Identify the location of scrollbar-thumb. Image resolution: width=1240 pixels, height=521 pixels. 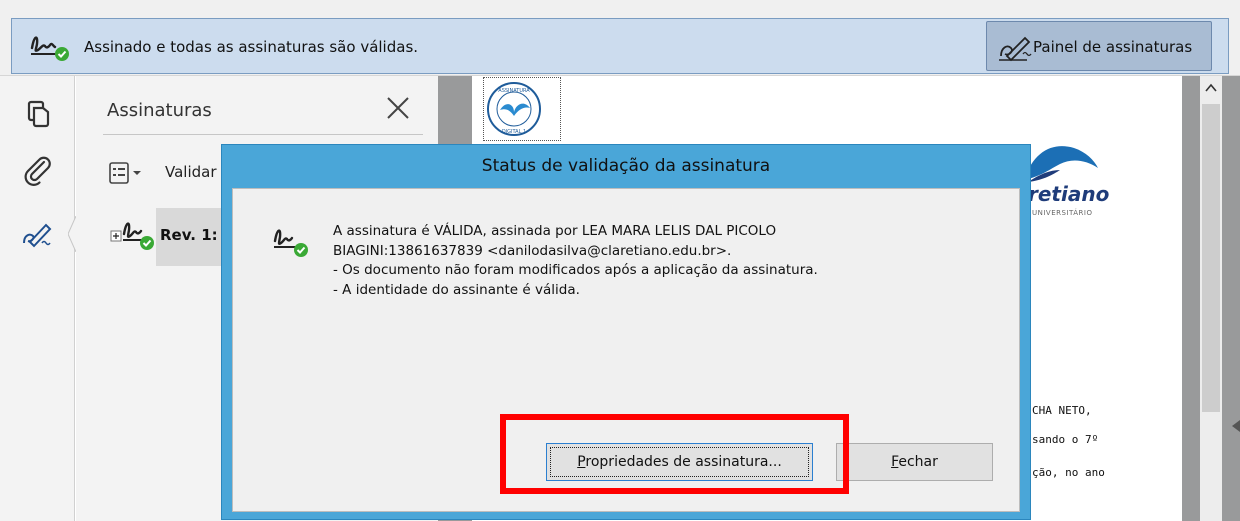
(1211, 258).